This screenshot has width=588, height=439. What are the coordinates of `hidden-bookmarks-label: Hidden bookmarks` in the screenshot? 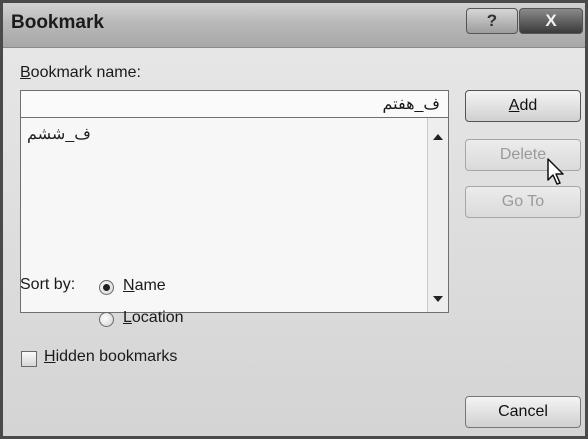 It's located at (110, 357).